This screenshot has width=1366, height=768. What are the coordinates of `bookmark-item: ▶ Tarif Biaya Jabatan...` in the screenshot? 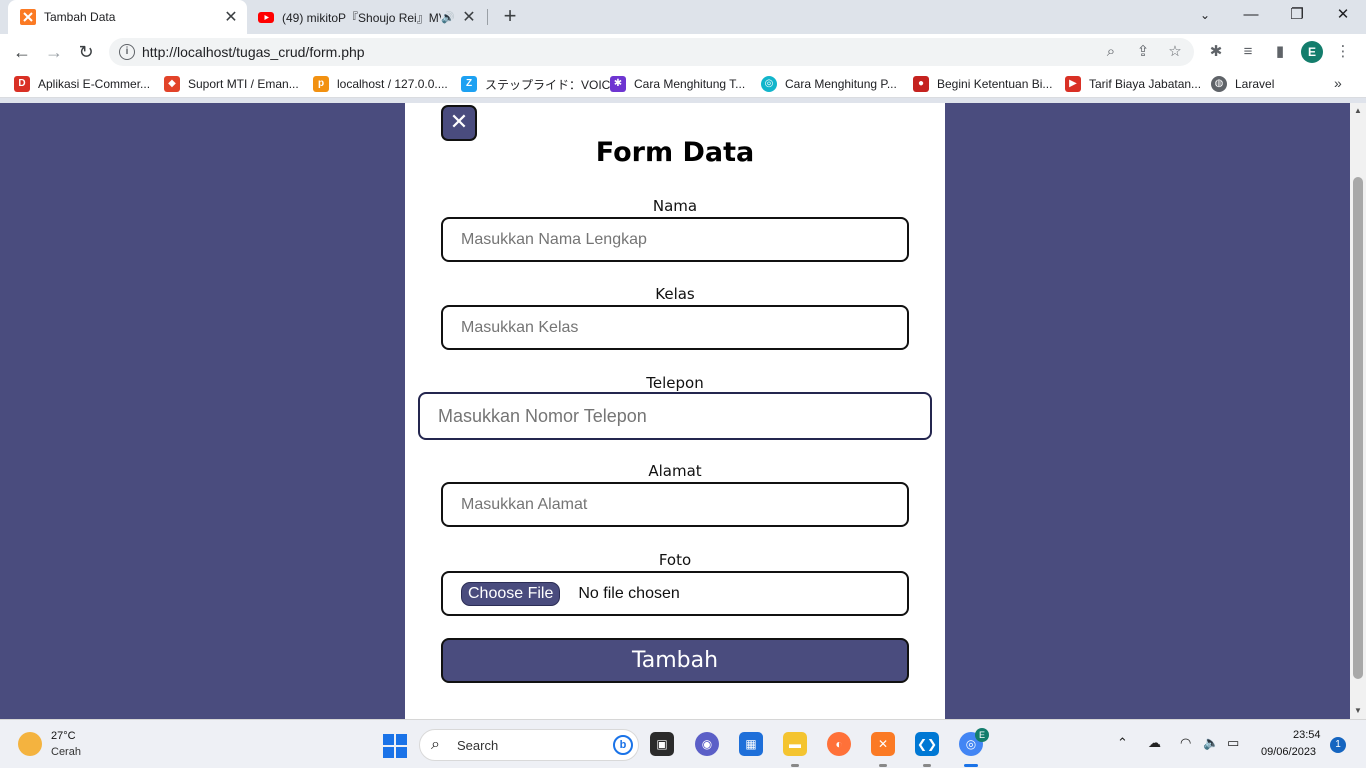 It's located at (1133, 84).